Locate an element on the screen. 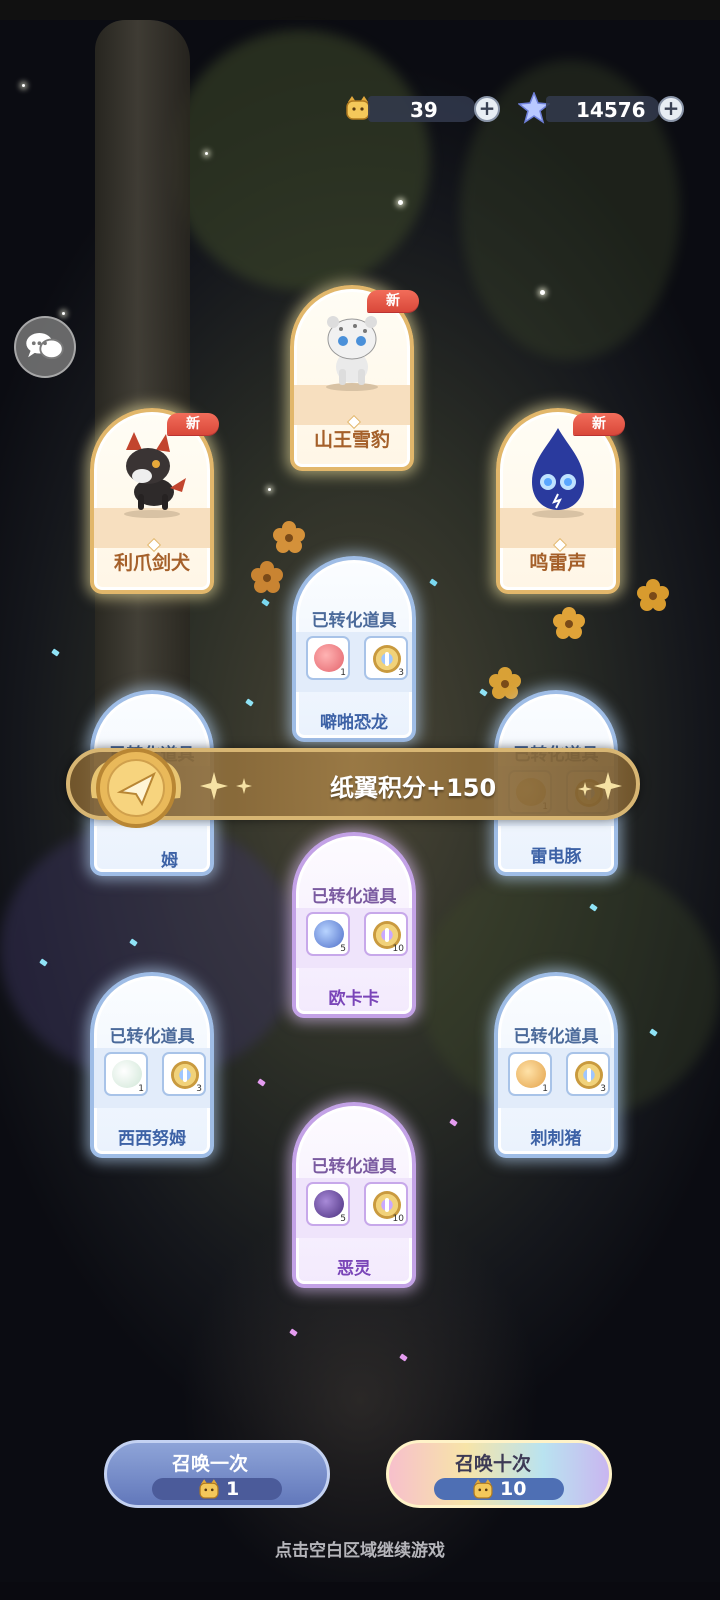 This screenshot has width=720, height=1600. converted-pet-card: 已转化道具 1 3 刺刺猪 is located at coordinates (556, 1065).